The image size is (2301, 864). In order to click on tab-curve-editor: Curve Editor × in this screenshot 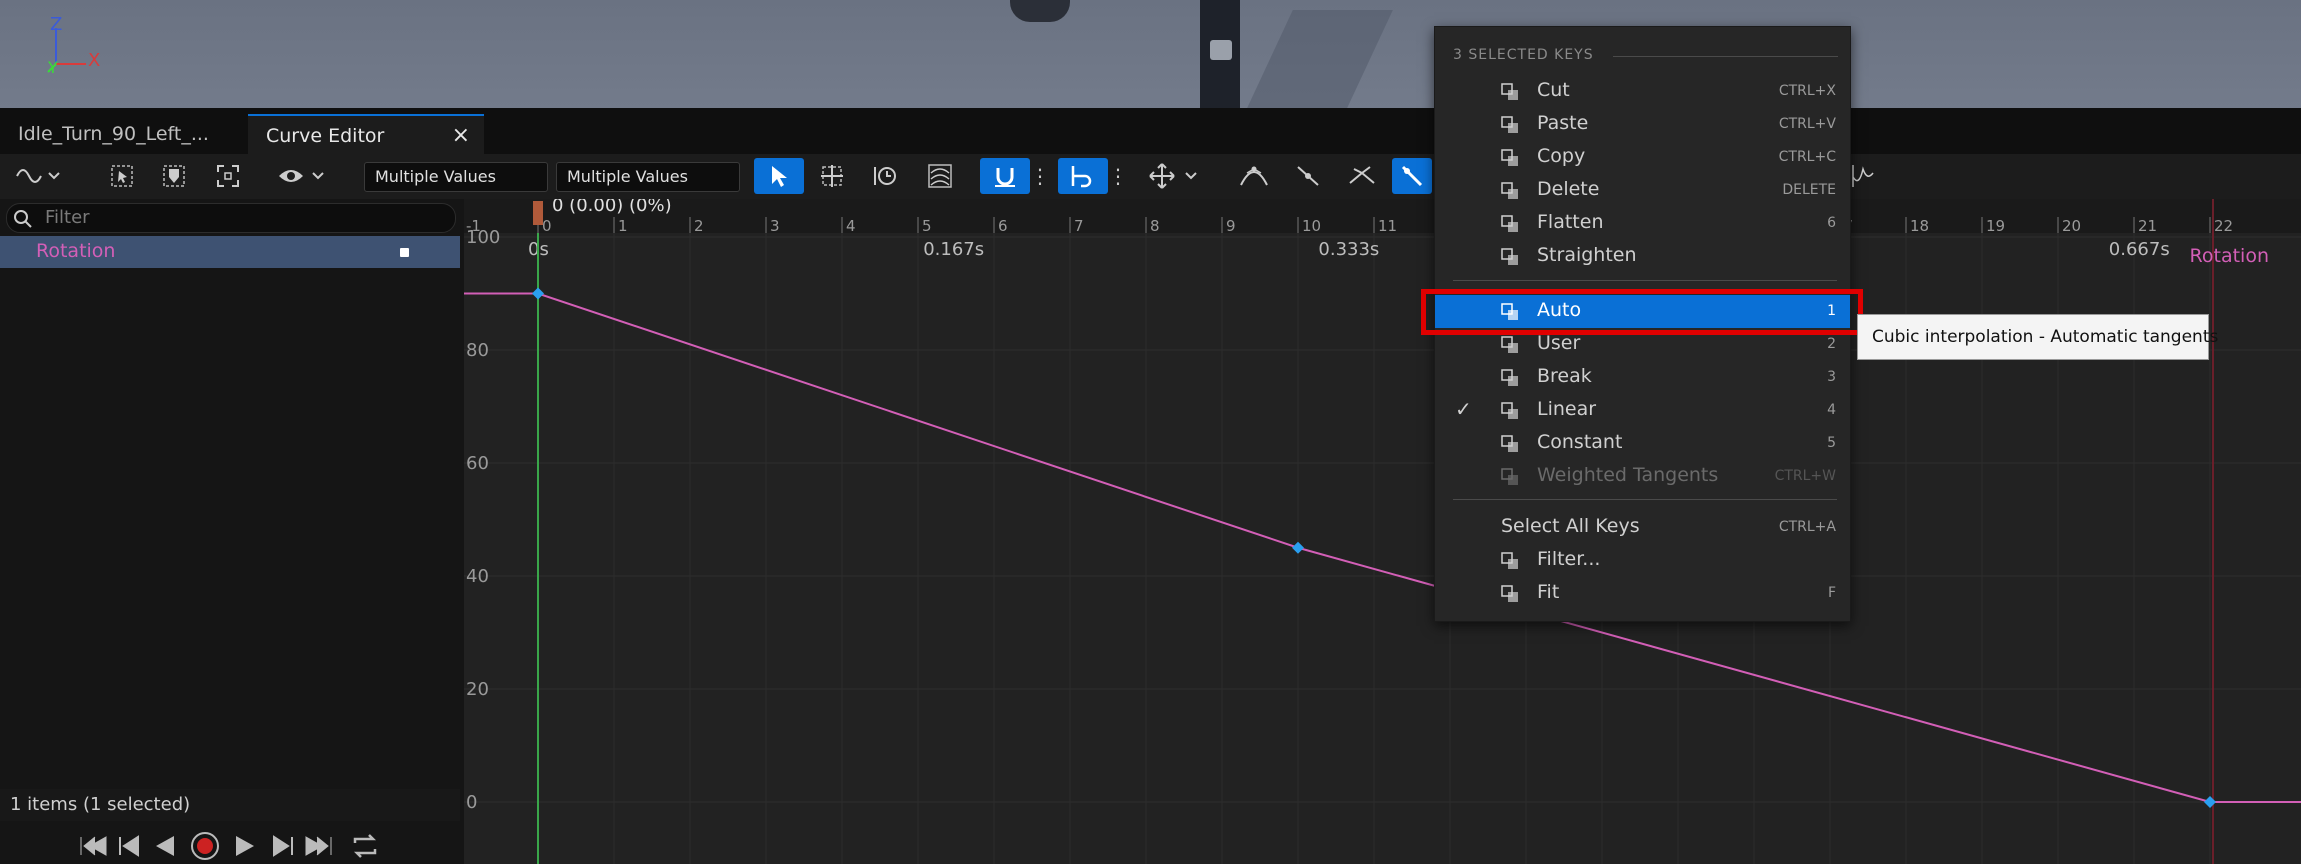, I will do `click(366, 134)`.